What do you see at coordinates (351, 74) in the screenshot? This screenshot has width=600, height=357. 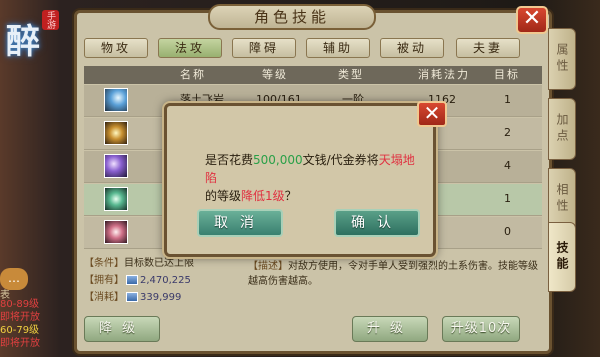 I see `col-type: 类型` at bounding box center [351, 74].